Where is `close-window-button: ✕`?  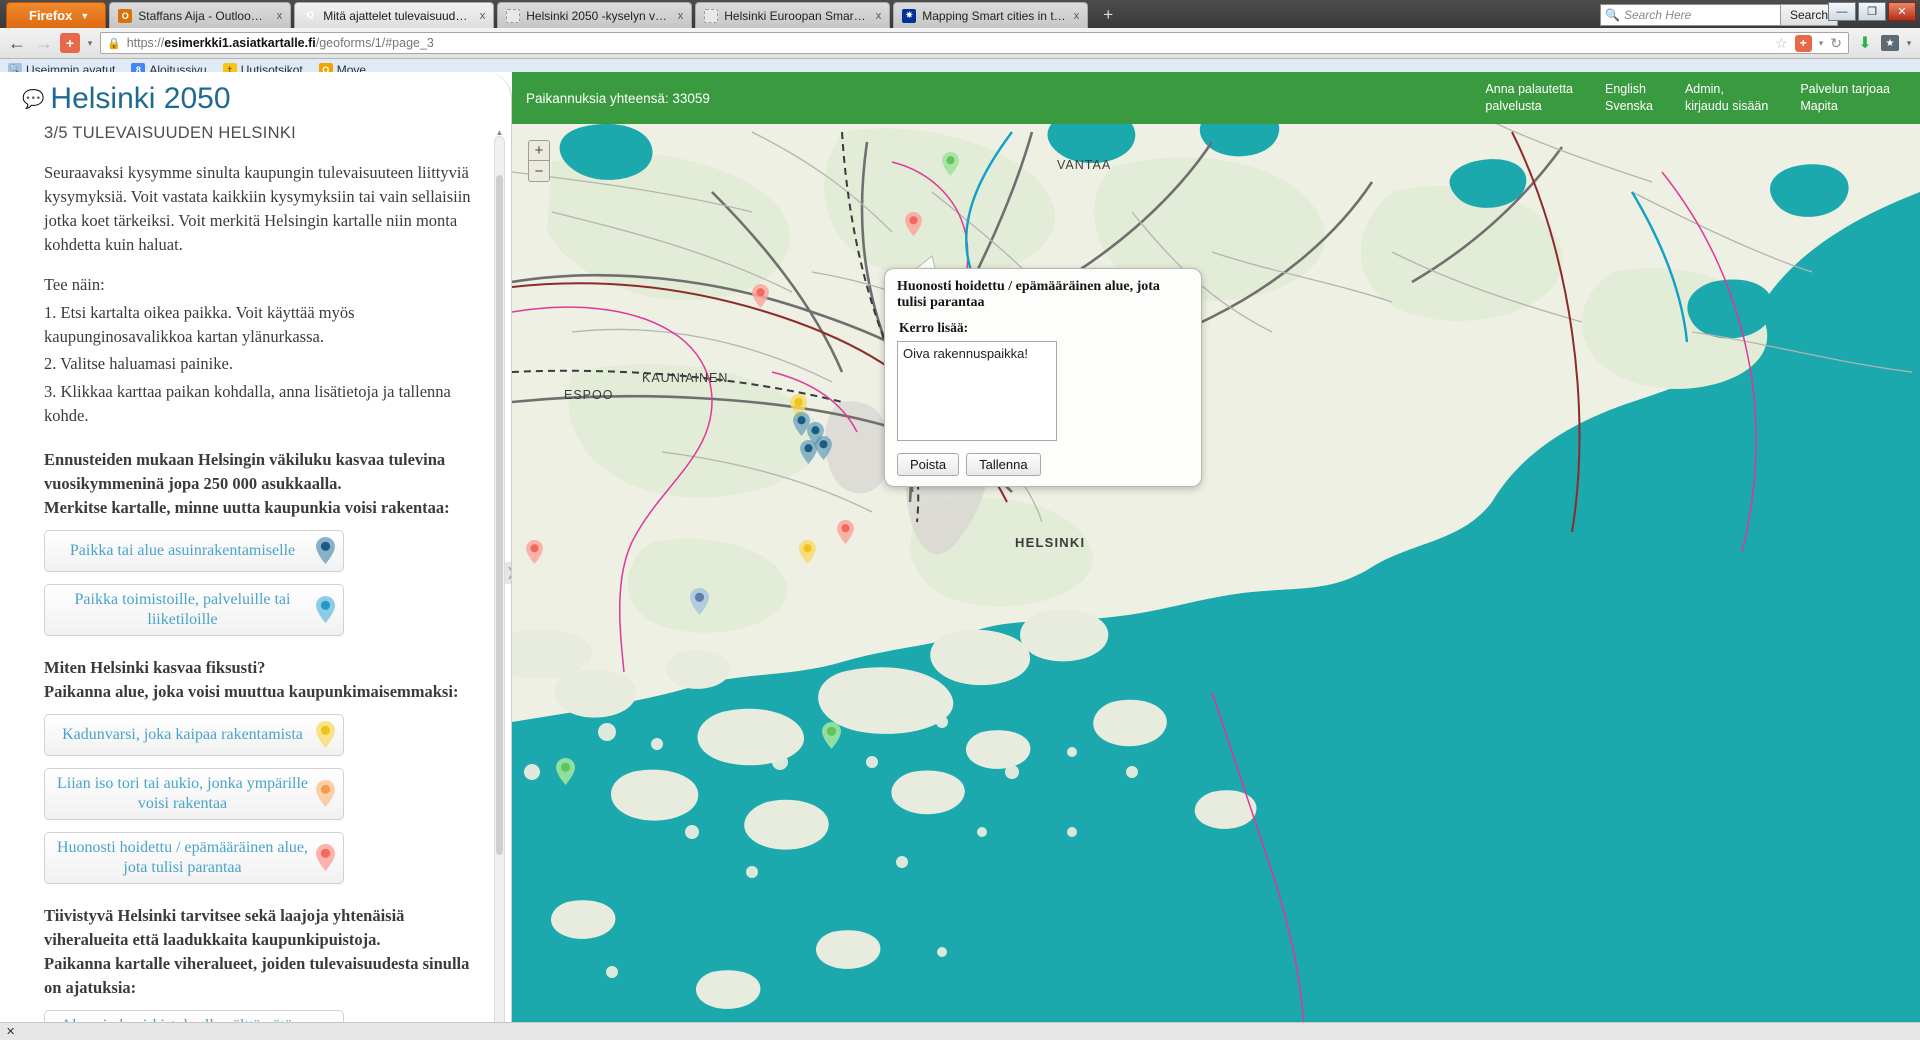
close-window-button: ✕ is located at coordinates (1902, 11).